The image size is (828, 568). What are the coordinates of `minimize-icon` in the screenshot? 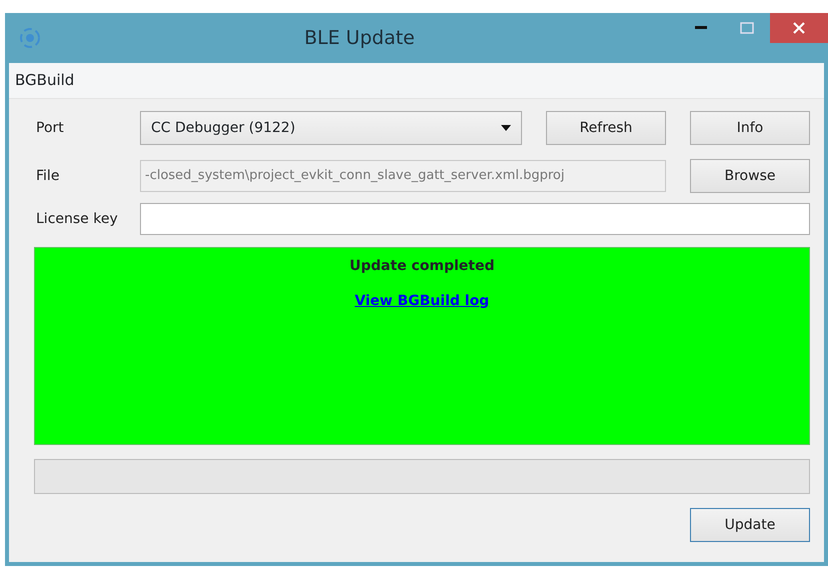 It's located at (701, 28).